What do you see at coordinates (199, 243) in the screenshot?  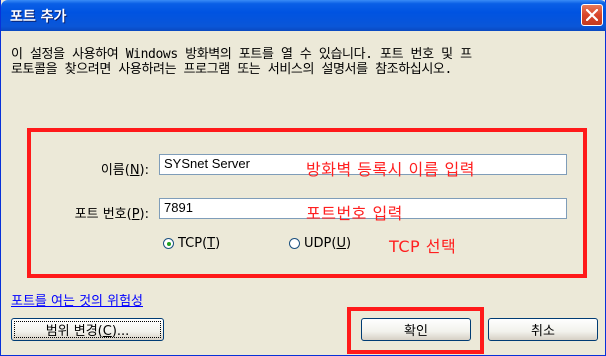 I see `tcp-radio-label: TCP(T)` at bounding box center [199, 243].